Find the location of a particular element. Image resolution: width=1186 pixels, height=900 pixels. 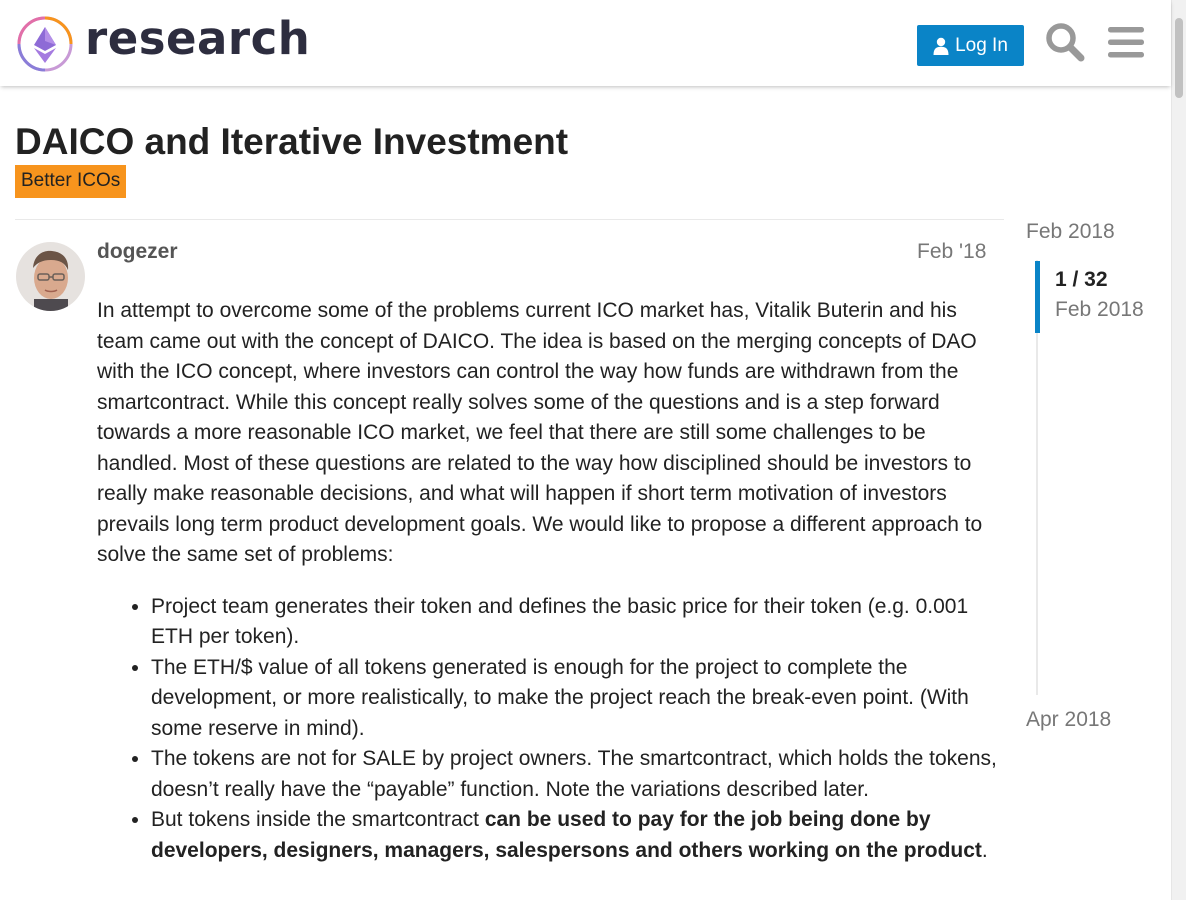

bullet-text: But tokens inside the smartcontract is located at coordinates (318, 819).